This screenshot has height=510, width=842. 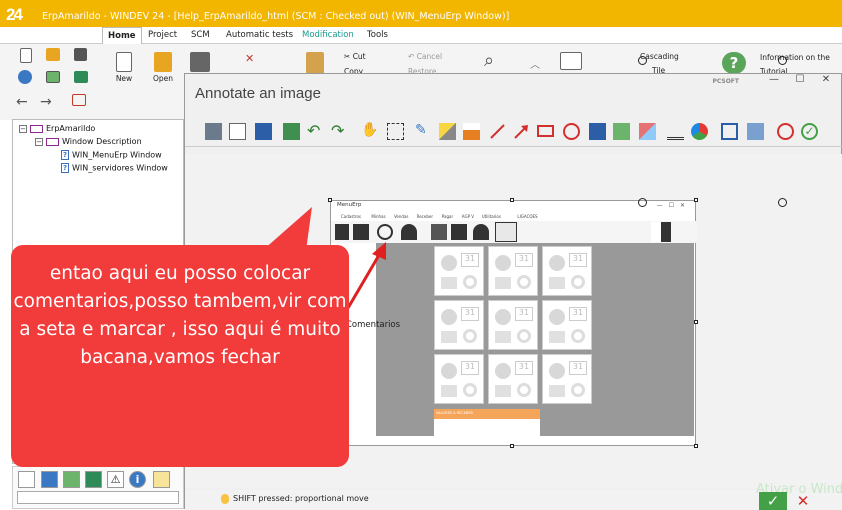 What do you see at coordinates (122, 35) in the screenshot?
I see `tab-home: Home` at bounding box center [122, 35].